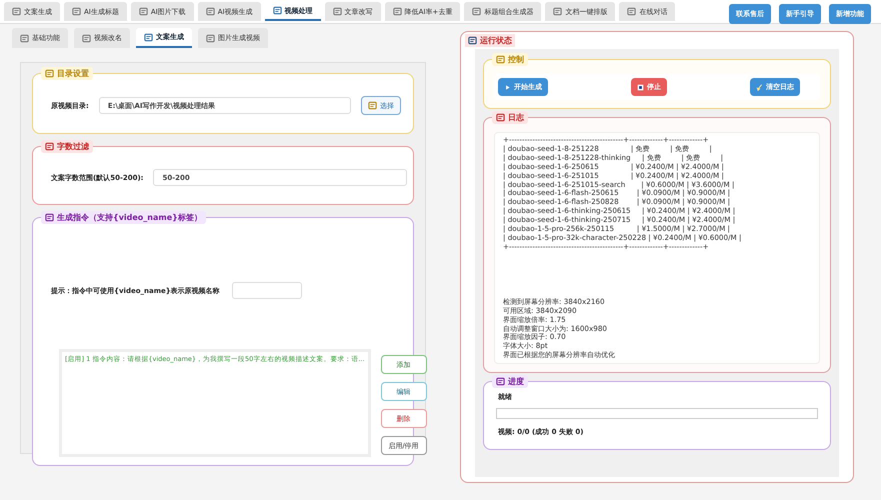 The image size is (881, 500). I want to click on group-title: 字数过滤, so click(73, 146).